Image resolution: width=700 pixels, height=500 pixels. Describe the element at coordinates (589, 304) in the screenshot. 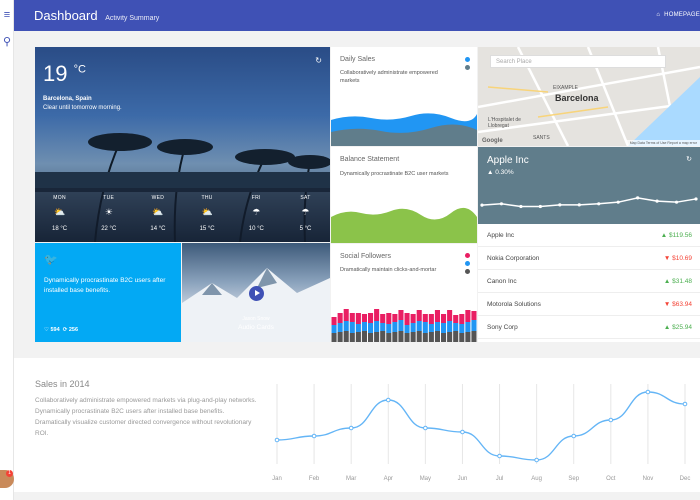

I see `stock-row: Motorola Solutions ▼ $63.94` at that location.